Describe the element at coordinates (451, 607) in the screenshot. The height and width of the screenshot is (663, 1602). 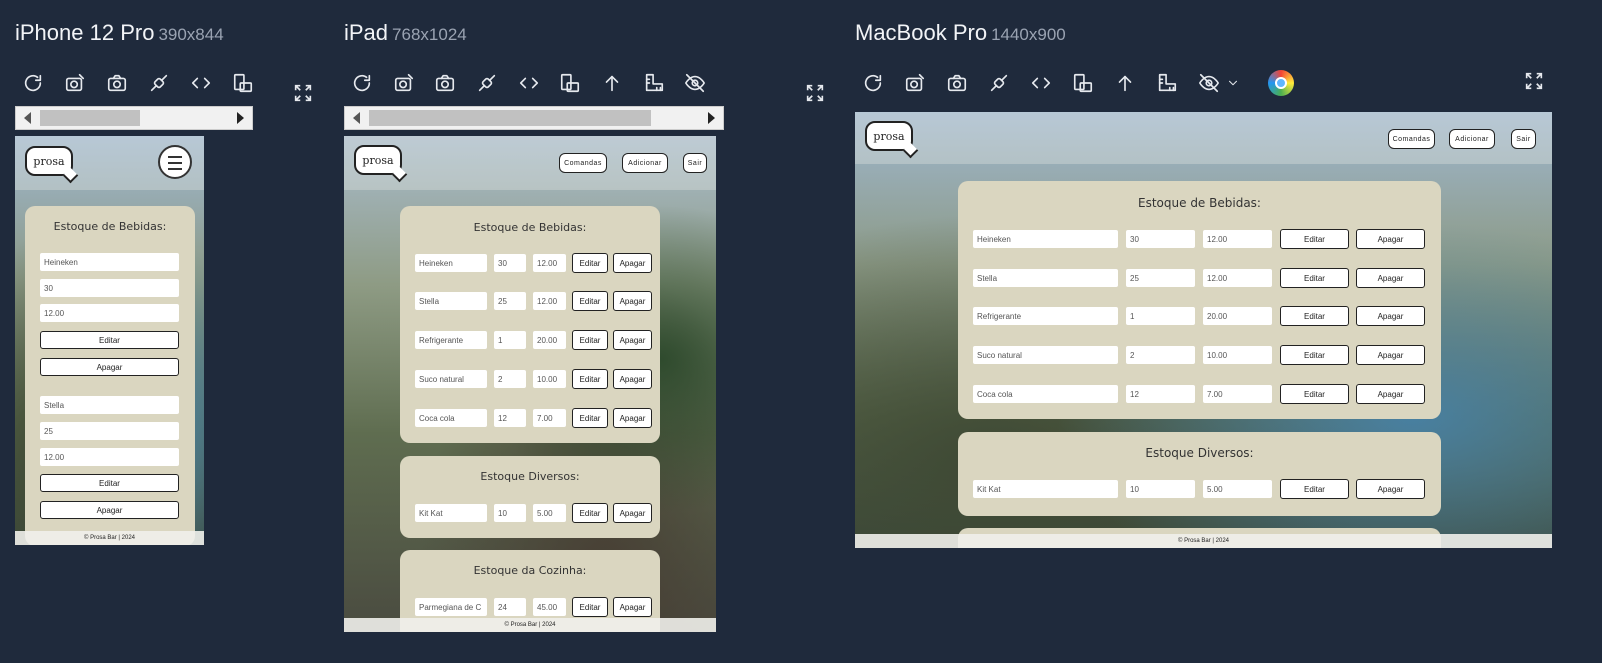
I see `item-name-field: Parmegiana de C` at that location.